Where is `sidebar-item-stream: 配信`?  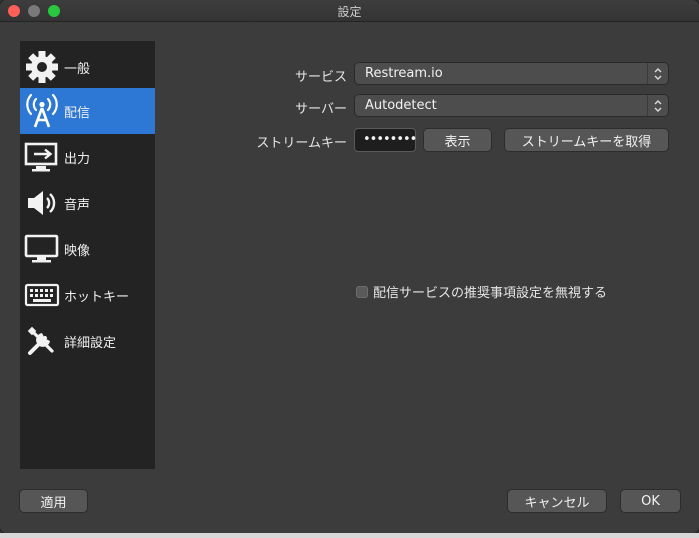 sidebar-item-stream: 配信 is located at coordinates (87, 111).